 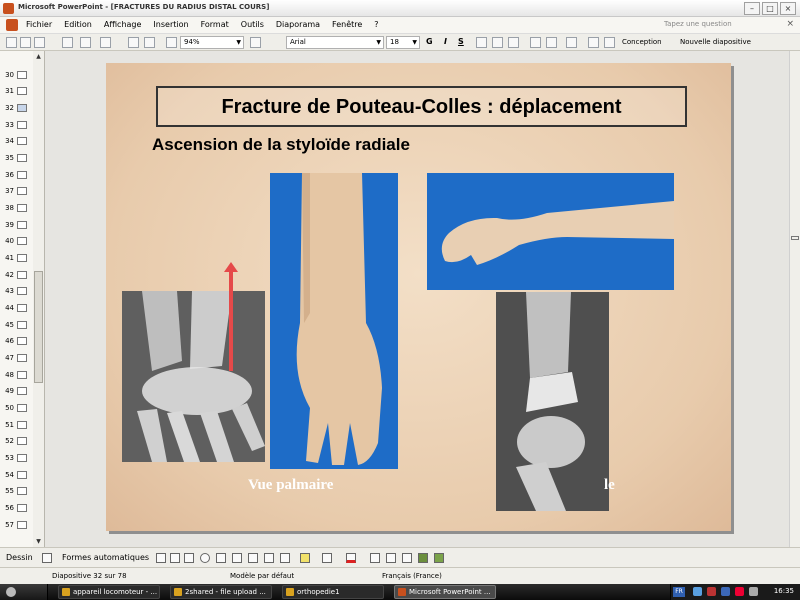 I want to click on save-icon, so click(x=39, y=42).